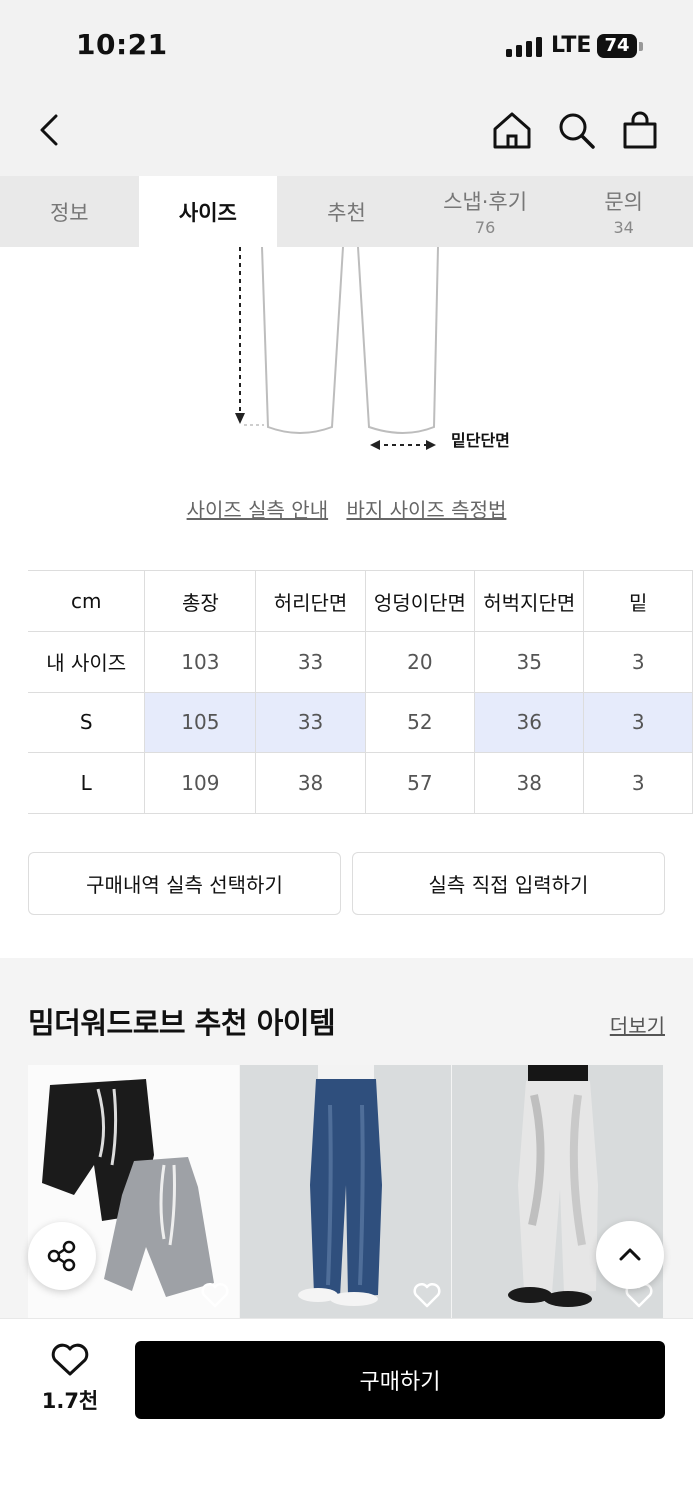 The height and width of the screenshot is (1500, 693). What do you see at coordinates (122, 44) in the screenshot?
I see `status-time: 10:21` at bounding box center [122, 44].